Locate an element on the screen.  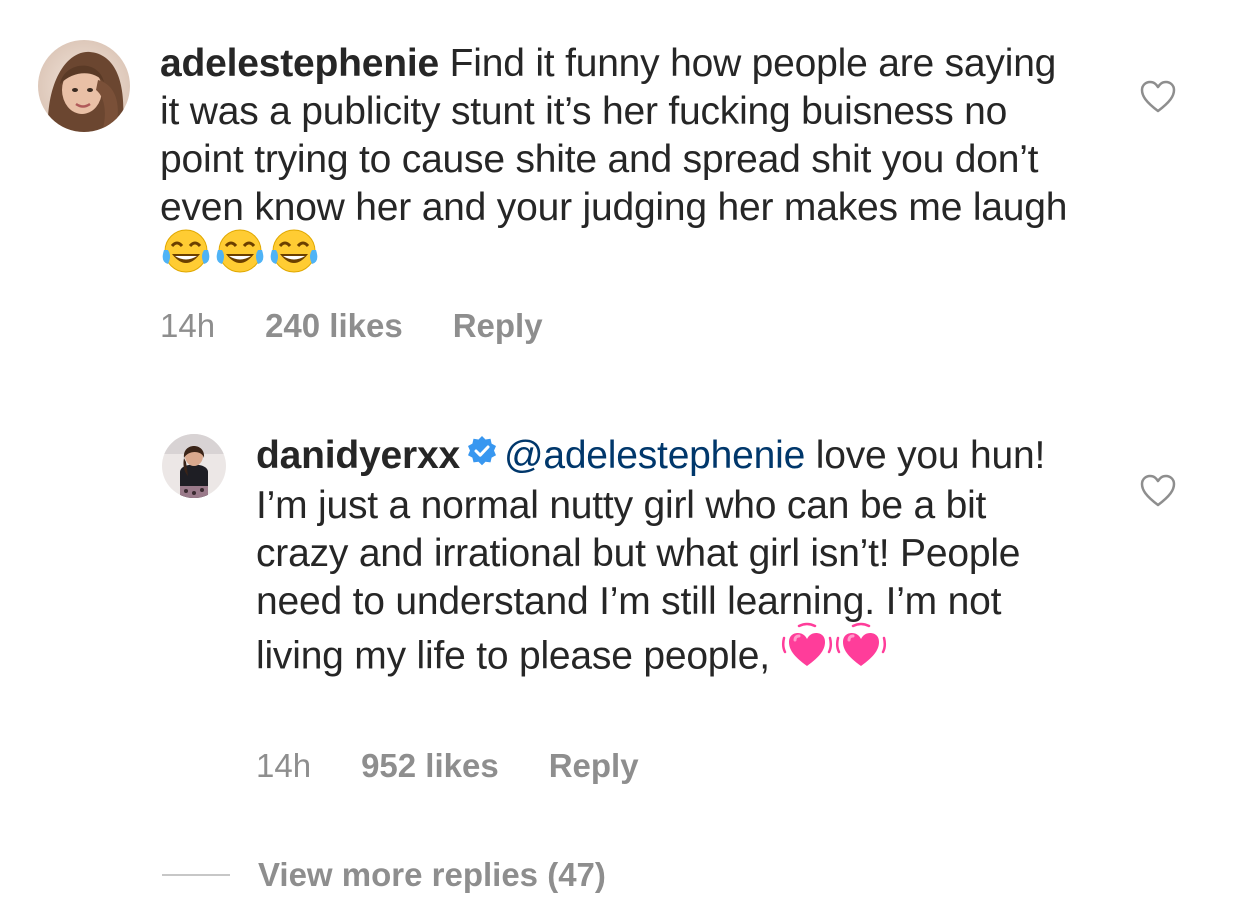
reply-mention-link: @adelestephenie is located at coordinates (654, 455).